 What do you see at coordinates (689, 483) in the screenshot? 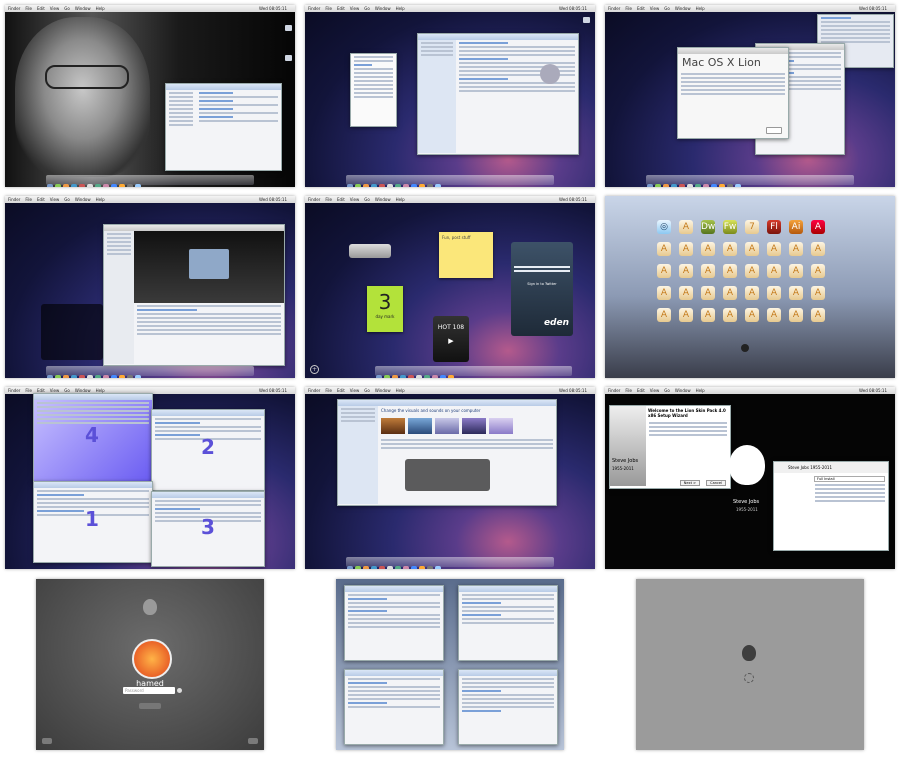
I see `next-button: Next >` at bounding box center [689, 483].